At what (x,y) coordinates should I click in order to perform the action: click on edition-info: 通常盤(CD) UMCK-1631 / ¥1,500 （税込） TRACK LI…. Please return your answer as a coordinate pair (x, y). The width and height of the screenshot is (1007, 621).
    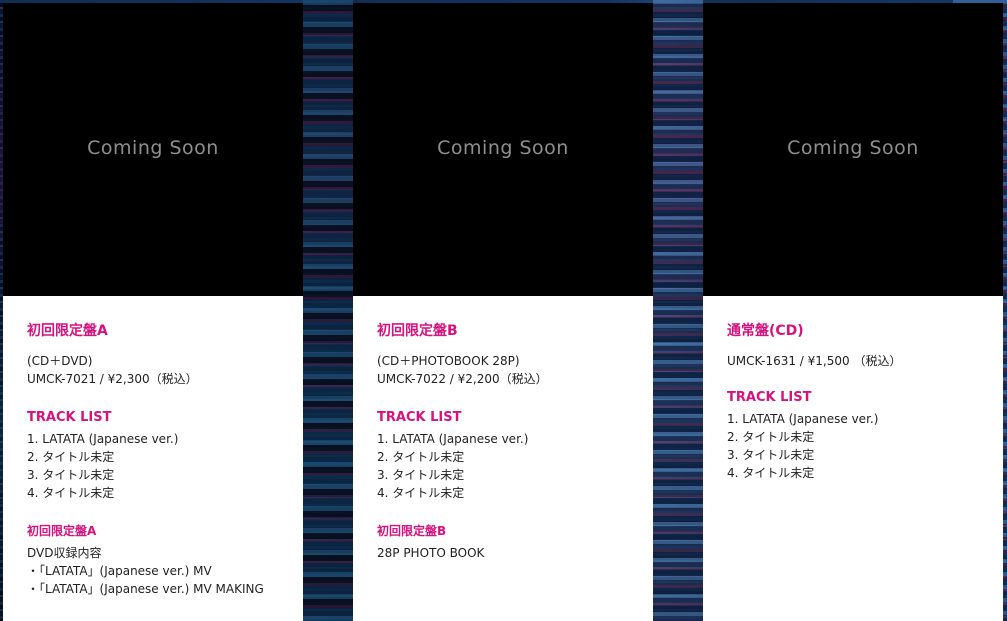
    Looking at the image, I should click on (853, 389).